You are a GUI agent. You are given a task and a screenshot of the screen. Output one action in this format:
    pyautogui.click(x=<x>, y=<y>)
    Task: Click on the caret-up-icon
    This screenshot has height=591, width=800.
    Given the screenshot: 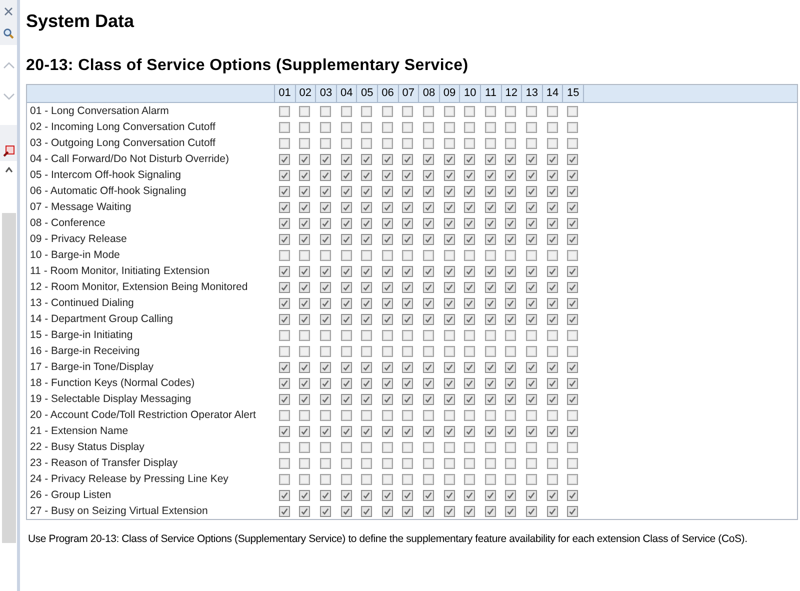 What is the action you would take?
    pyautogui.click(x=8, y=170)
    